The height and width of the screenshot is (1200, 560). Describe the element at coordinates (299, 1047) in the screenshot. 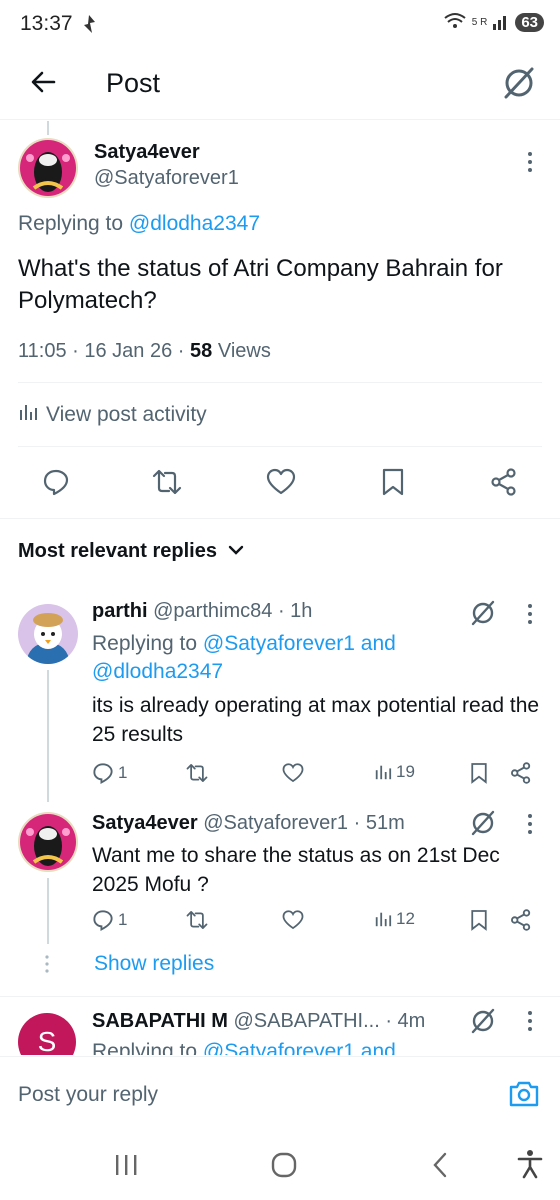

I see `replying-to-link: @Satyaforever1 and` at that location.